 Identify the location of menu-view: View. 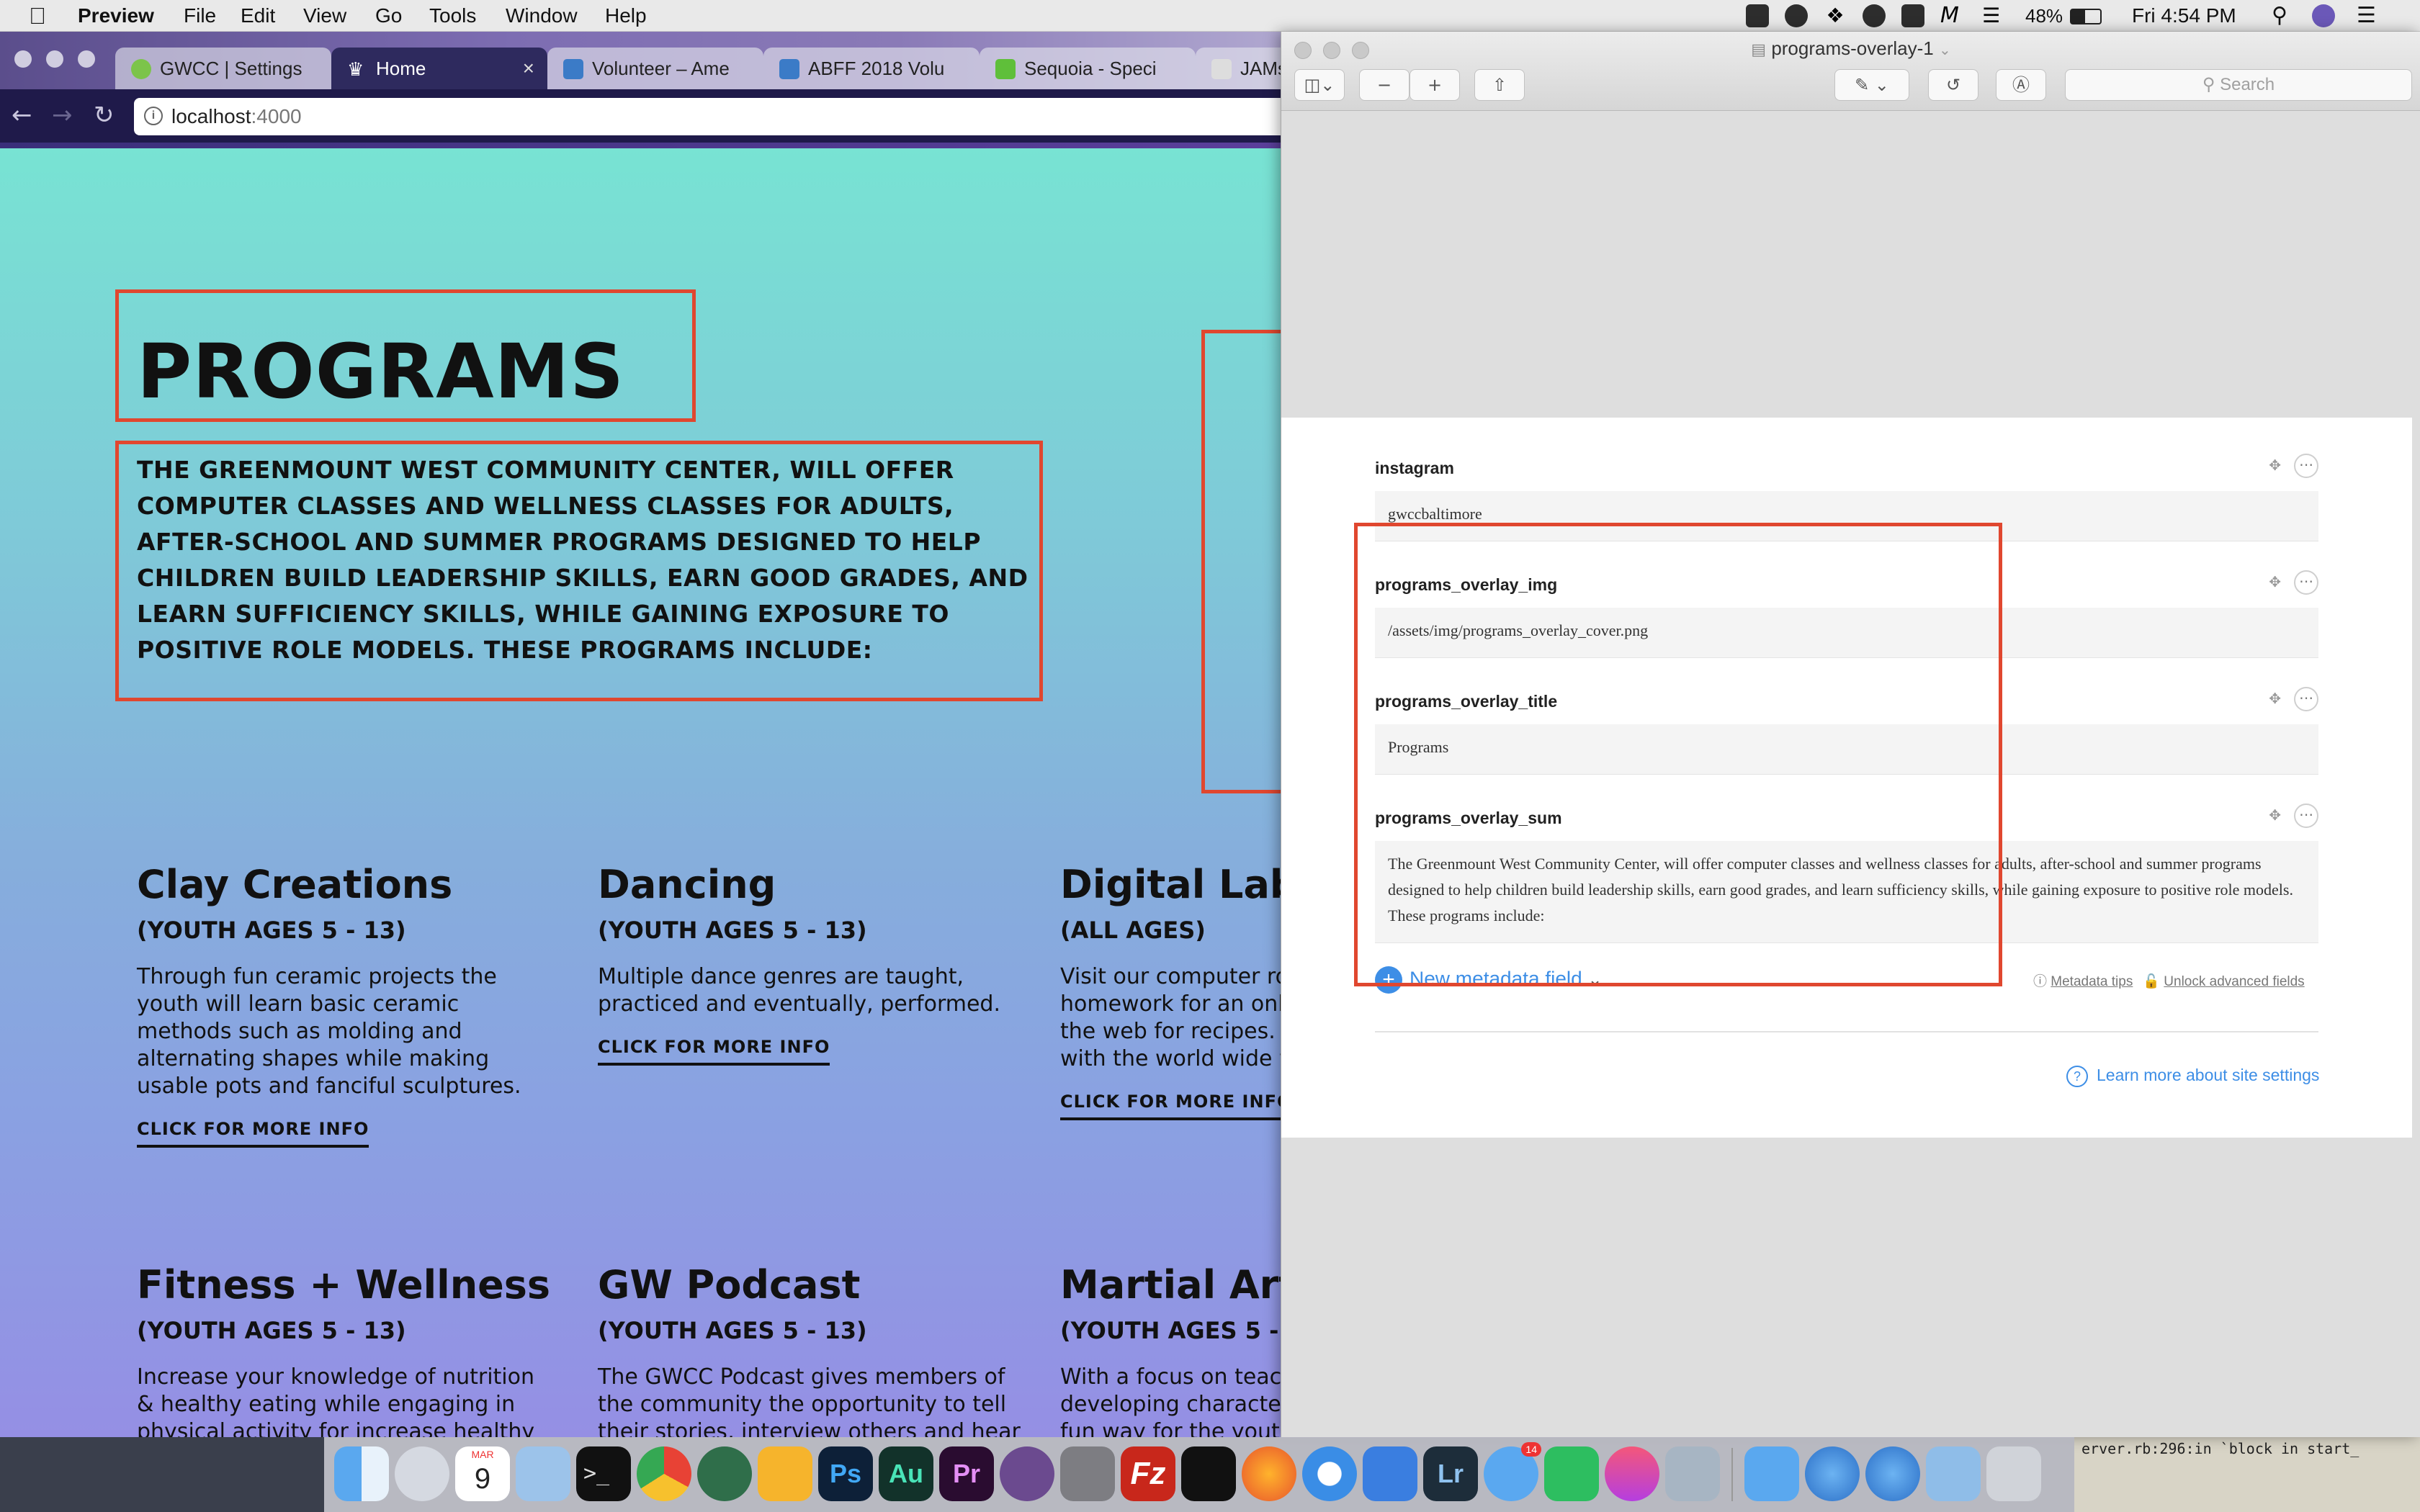
(324, 16).